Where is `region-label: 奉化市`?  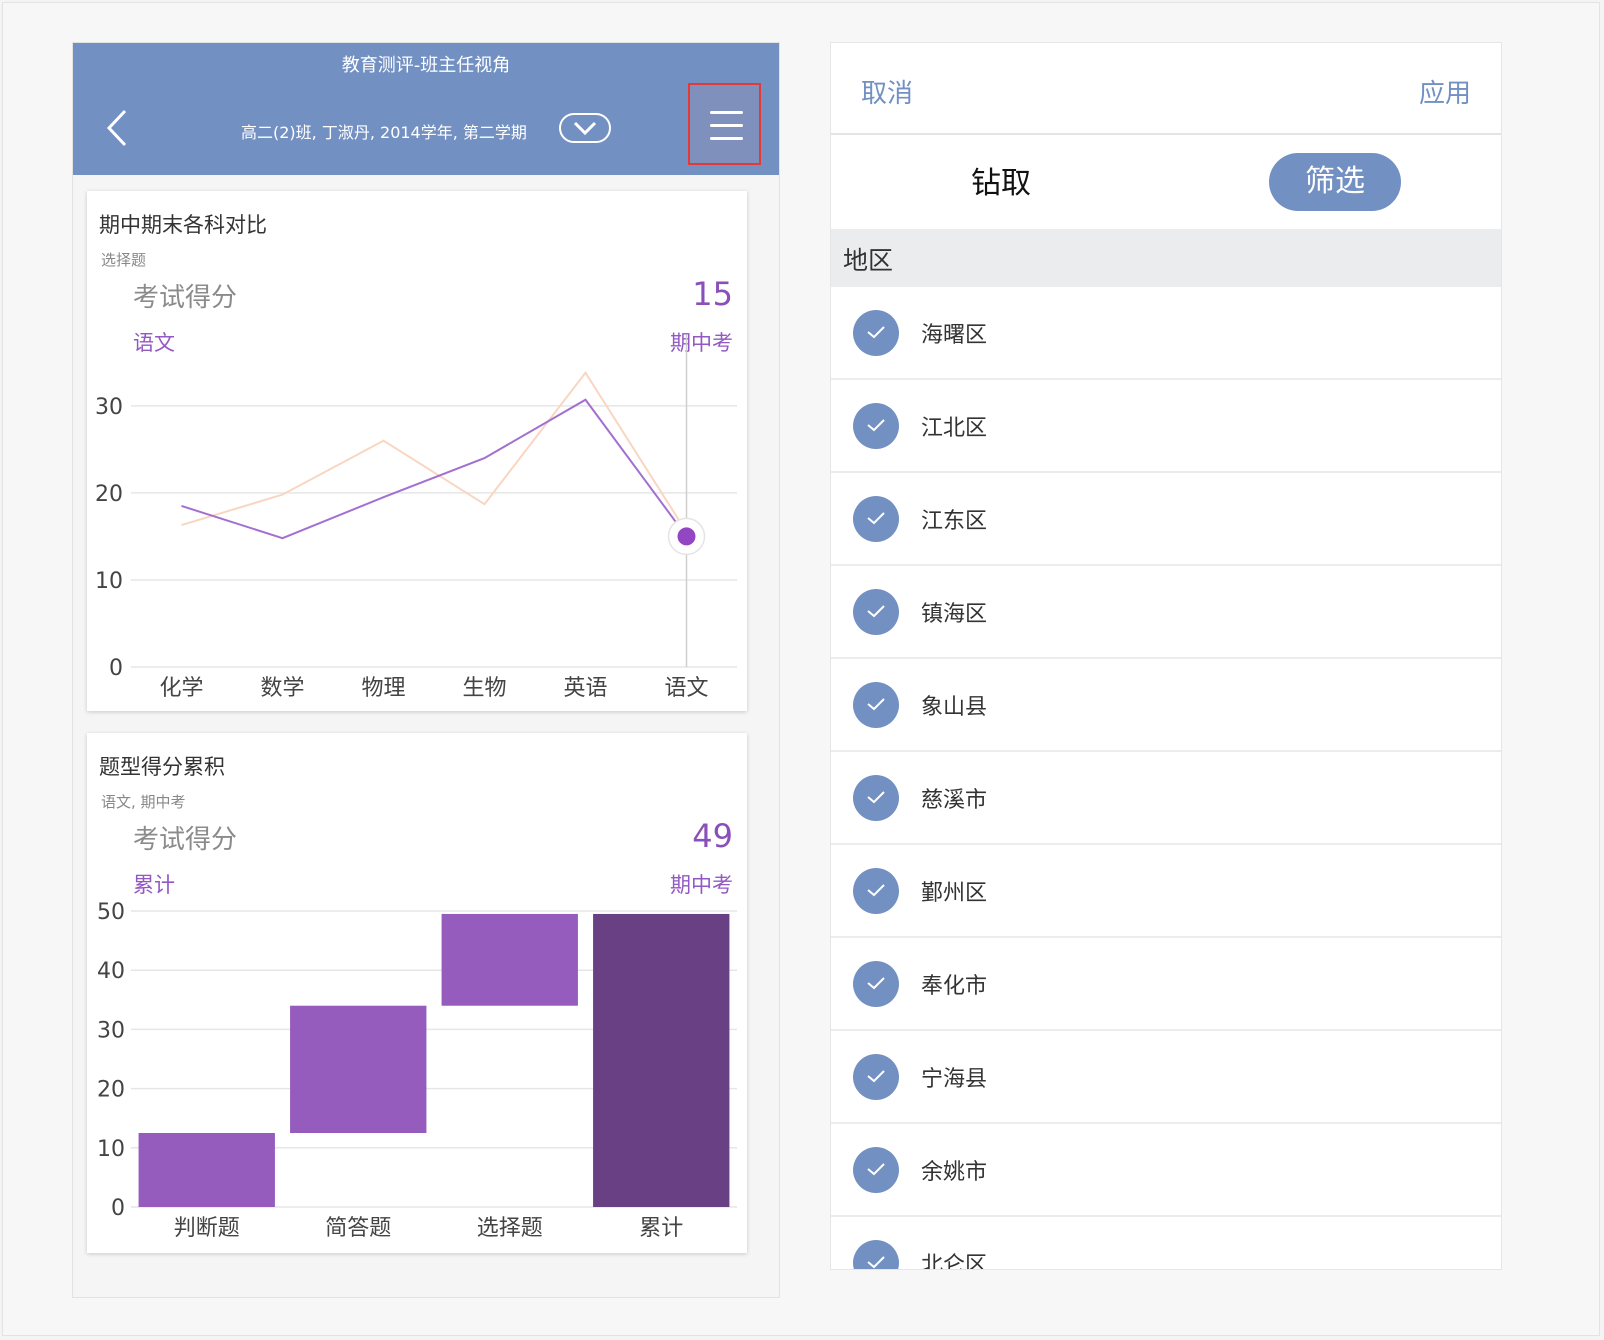
region-label: 奉化市 is located at coordinates (954, 986).